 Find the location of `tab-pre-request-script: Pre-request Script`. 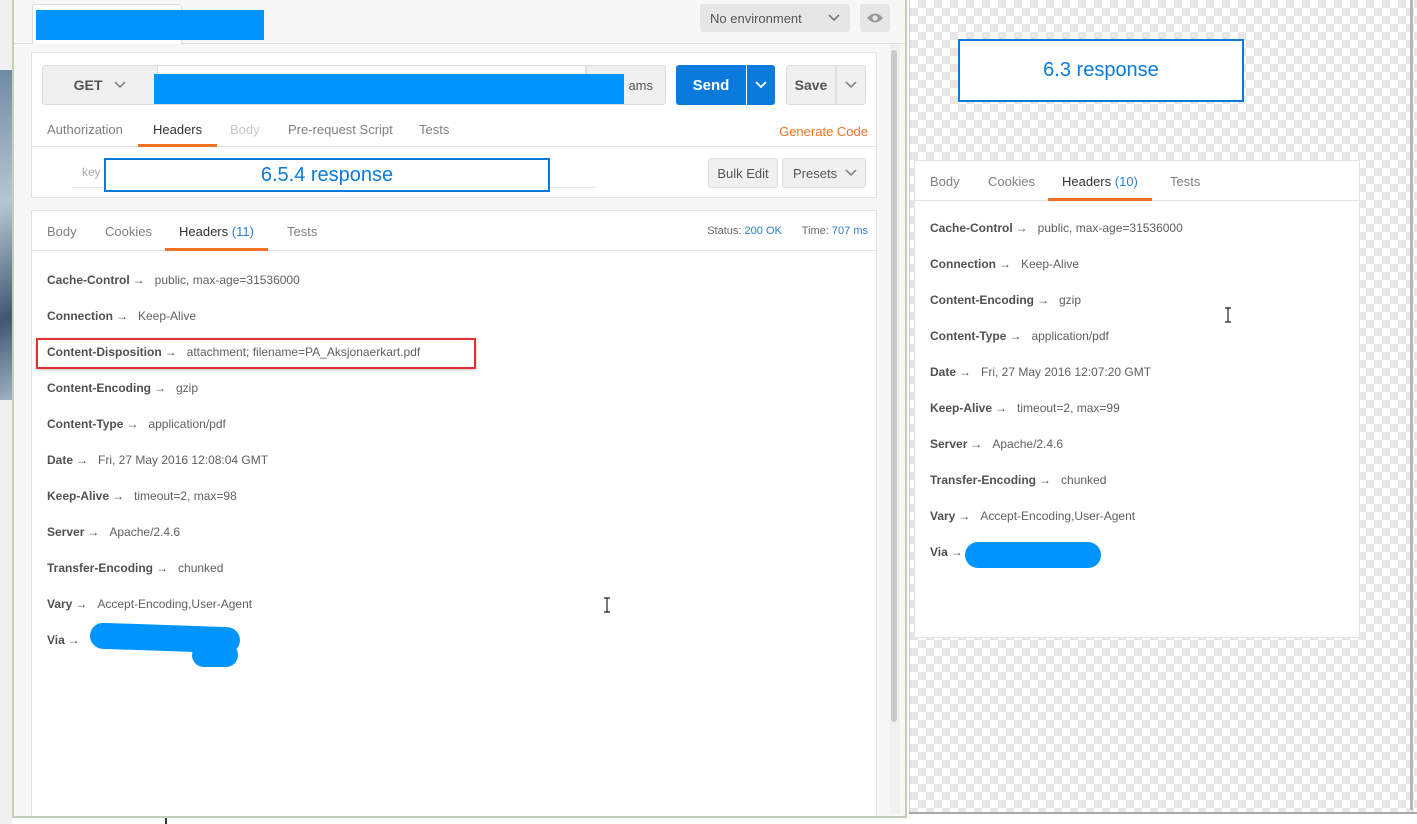

tab-pre-request-script: Pre-request Script is located at coordinates (340, 130).